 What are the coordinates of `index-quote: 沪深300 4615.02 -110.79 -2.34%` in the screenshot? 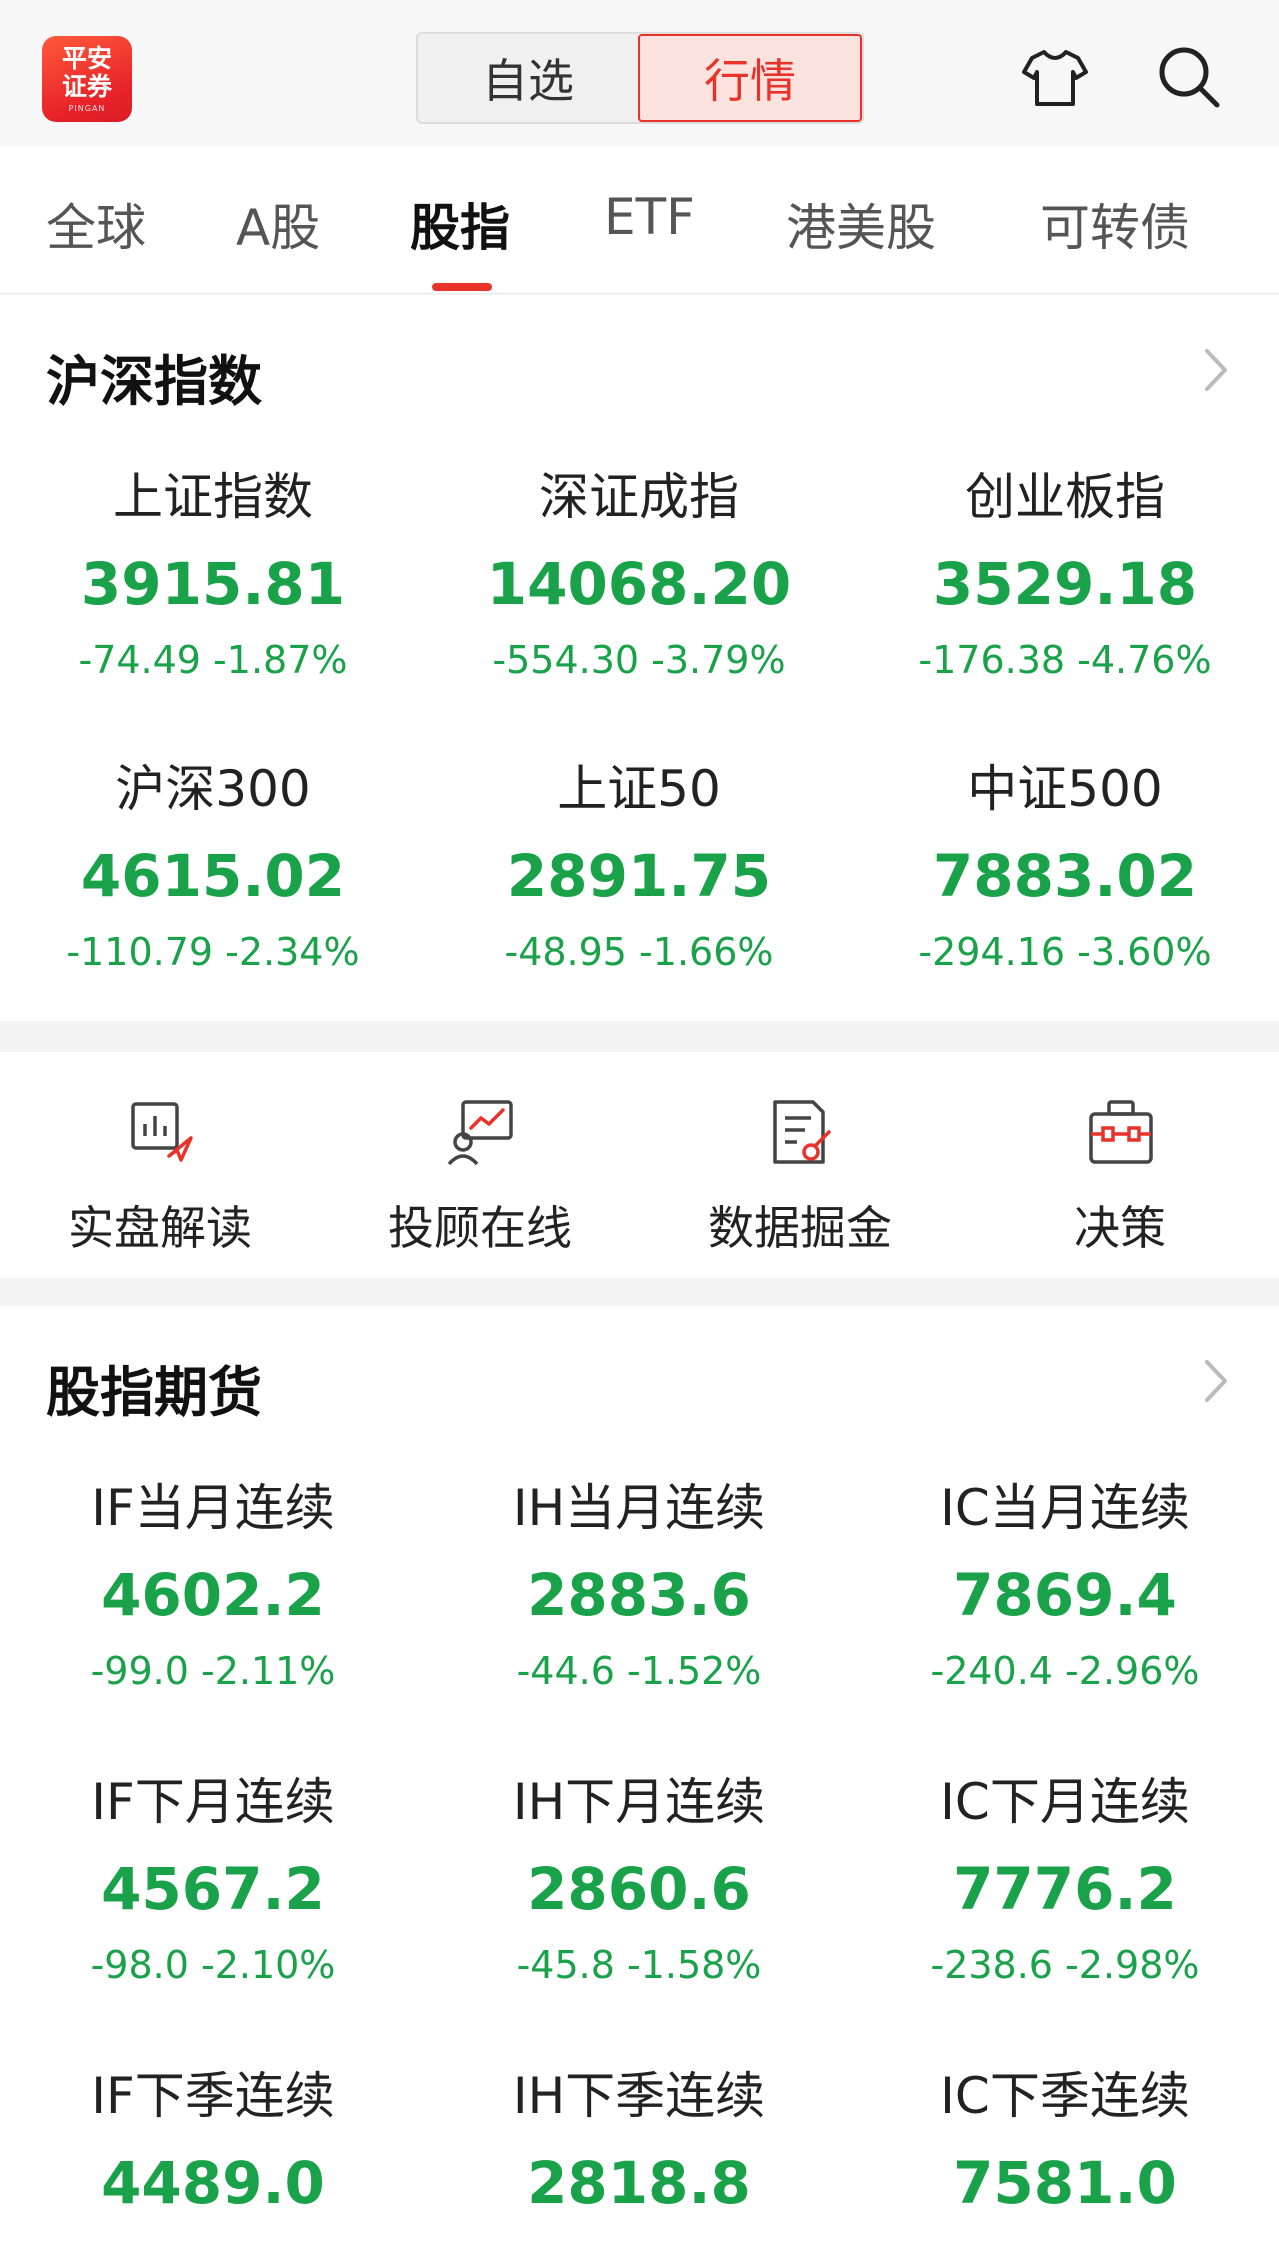 It's located at (213, 867).